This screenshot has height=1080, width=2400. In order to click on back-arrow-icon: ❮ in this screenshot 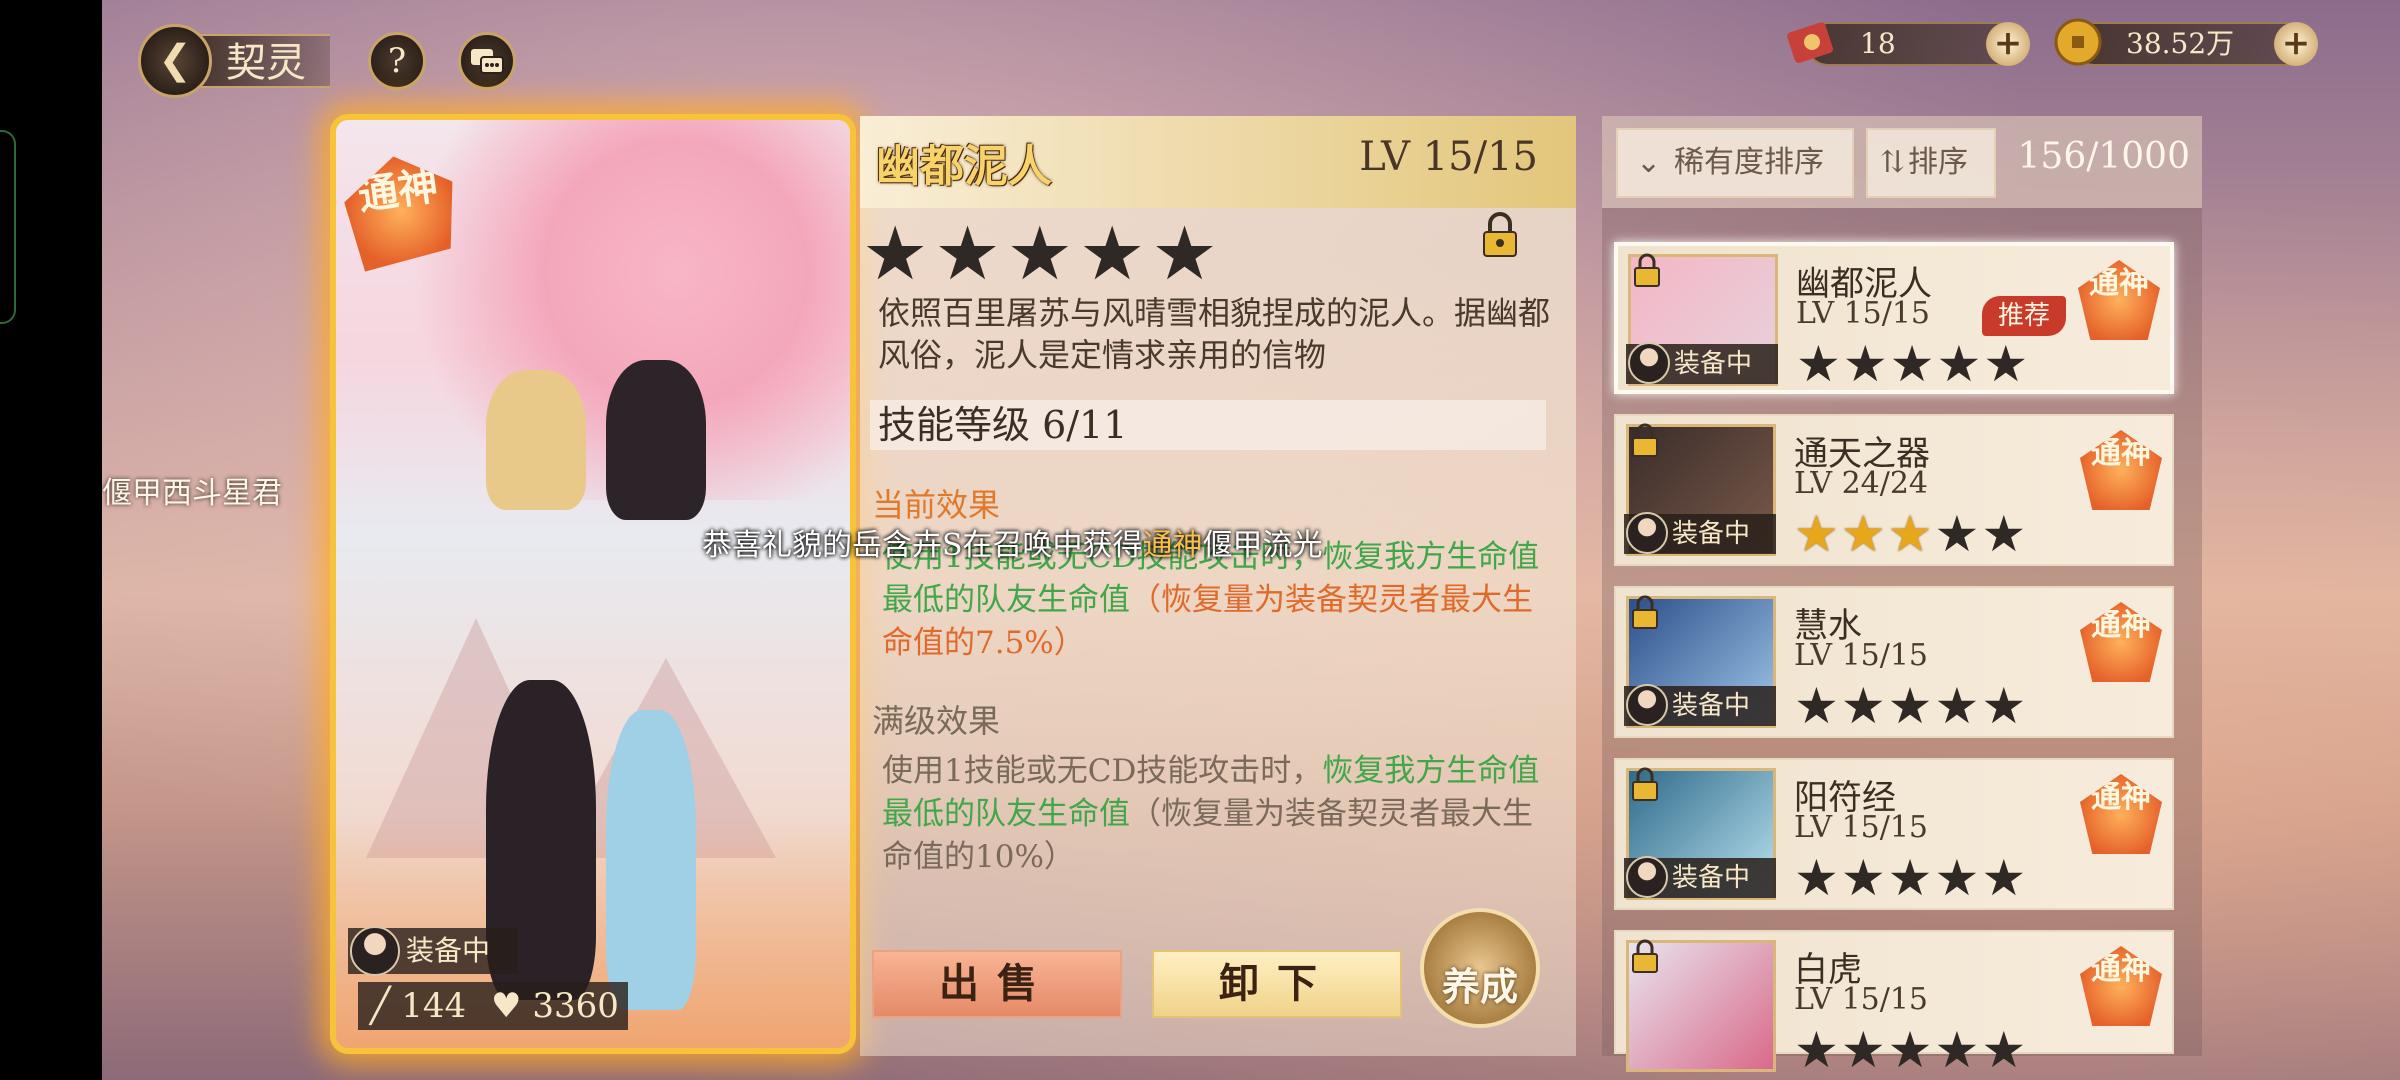, I will do `click(175, 60)`.